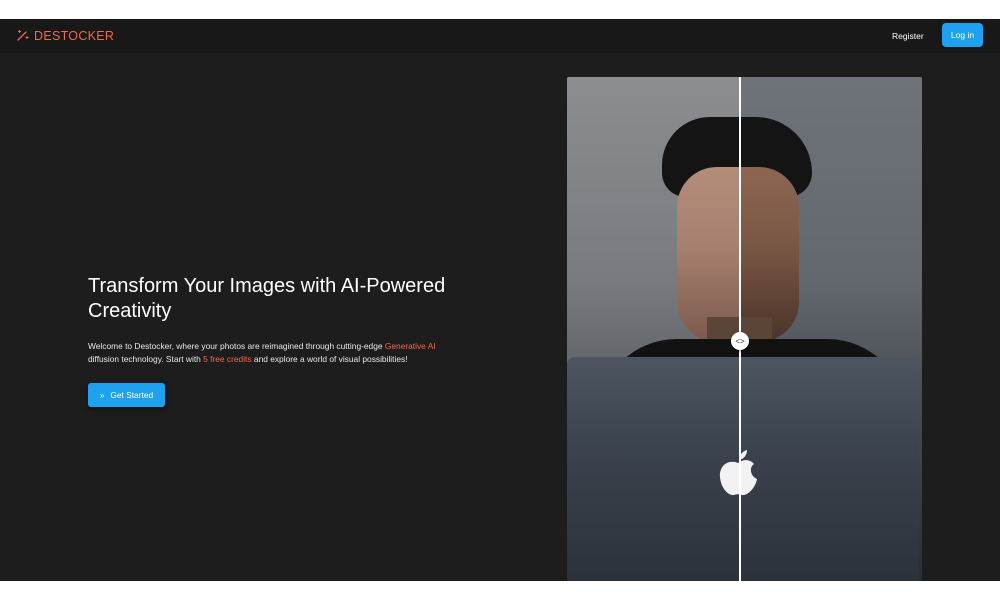 The height and width of the screenshot is (600, 1000). What do you see at coordinates (740, 329) in the screenshot?
I see `comparison-divider` at bounding box center [740, 329].